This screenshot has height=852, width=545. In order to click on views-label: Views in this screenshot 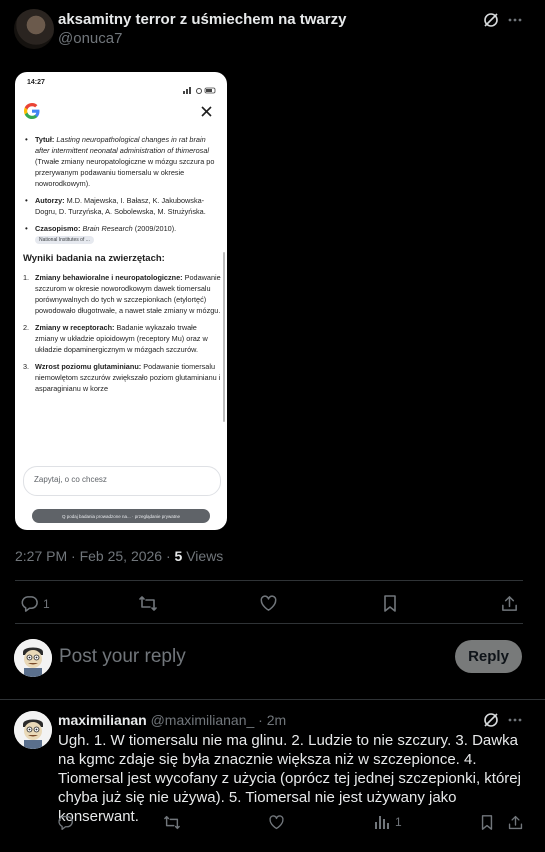, I will do `click(203, 556)`.